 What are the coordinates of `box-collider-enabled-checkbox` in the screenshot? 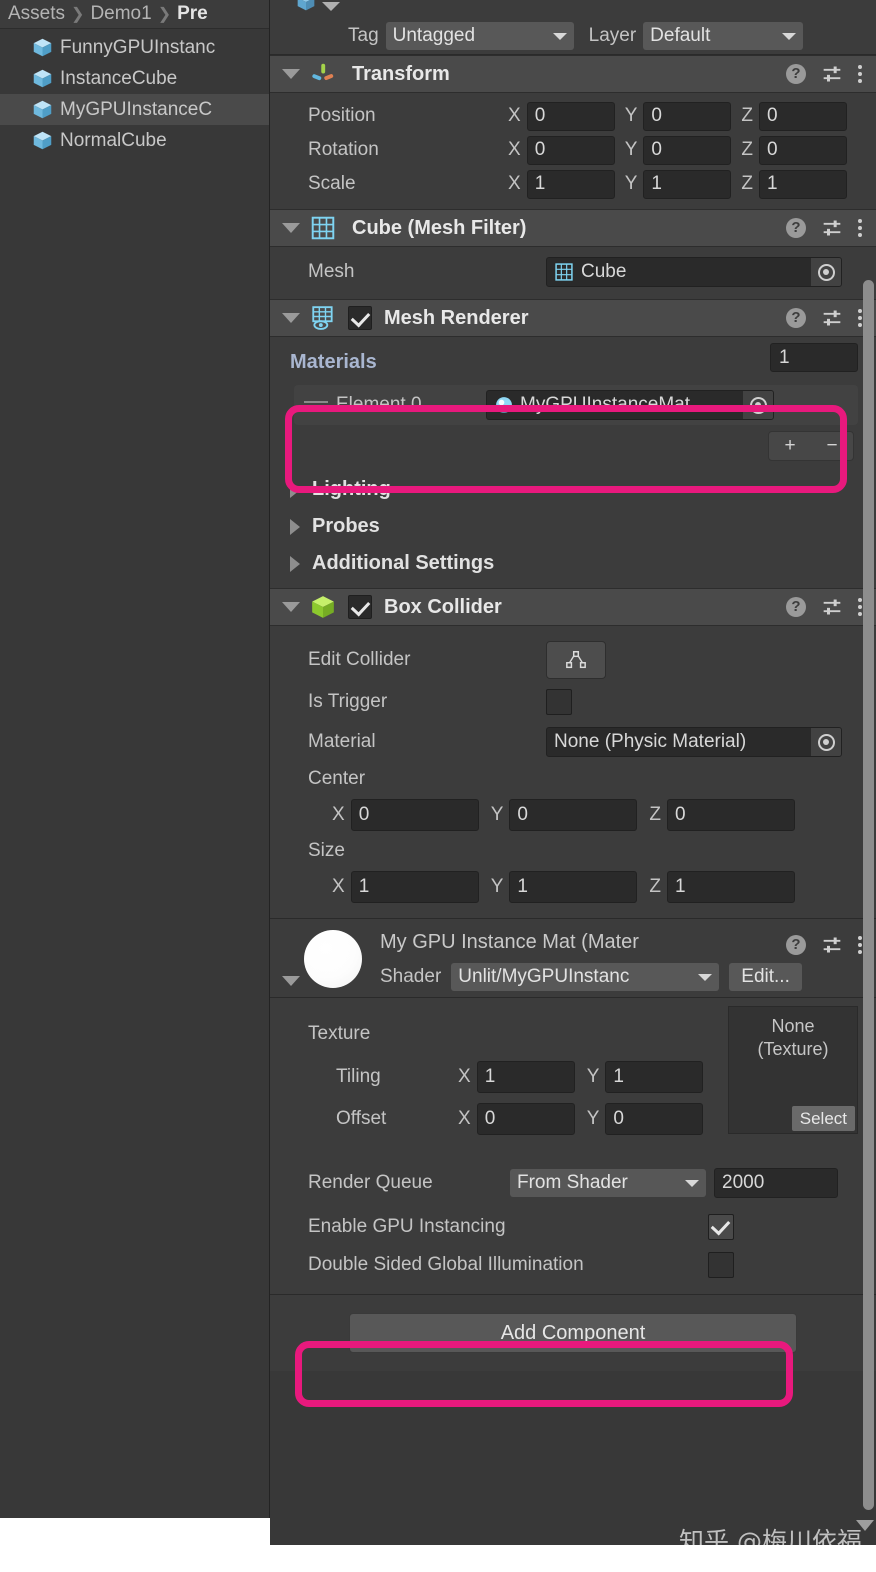 It's located at (360, 607).